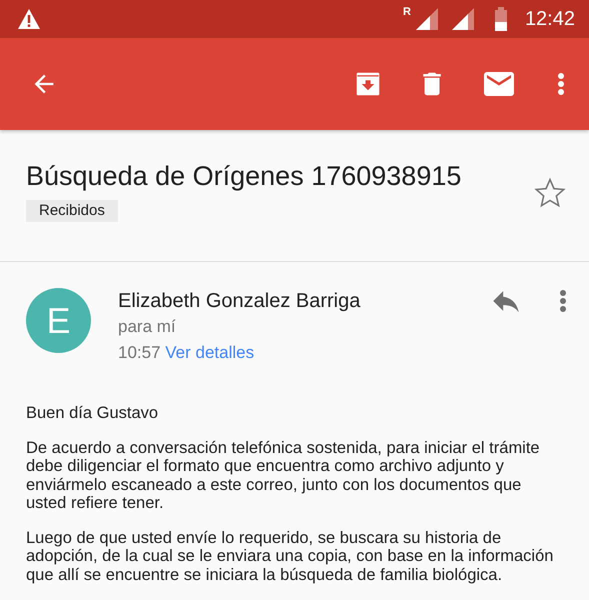 This screenshot has width=589, height=600. I want to click on clock: 12:42, so click(549, 19).